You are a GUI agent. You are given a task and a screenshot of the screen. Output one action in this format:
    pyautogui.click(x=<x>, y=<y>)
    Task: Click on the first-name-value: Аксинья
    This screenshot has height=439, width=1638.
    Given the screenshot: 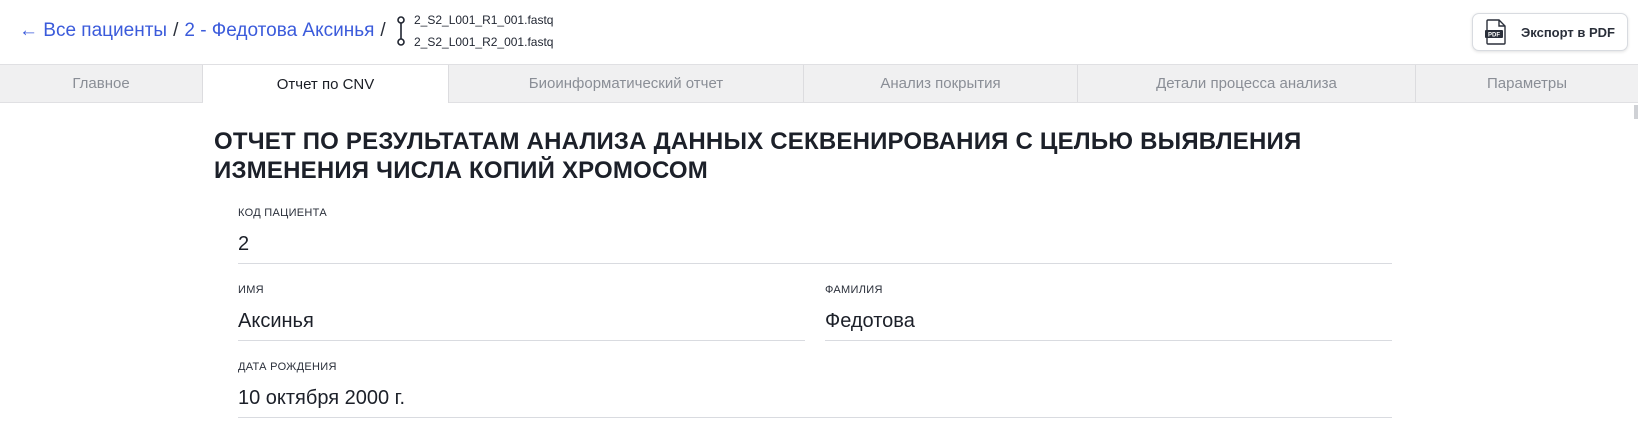 What is the action you would take?
    pyautogui.click(x=521, y=325)
    